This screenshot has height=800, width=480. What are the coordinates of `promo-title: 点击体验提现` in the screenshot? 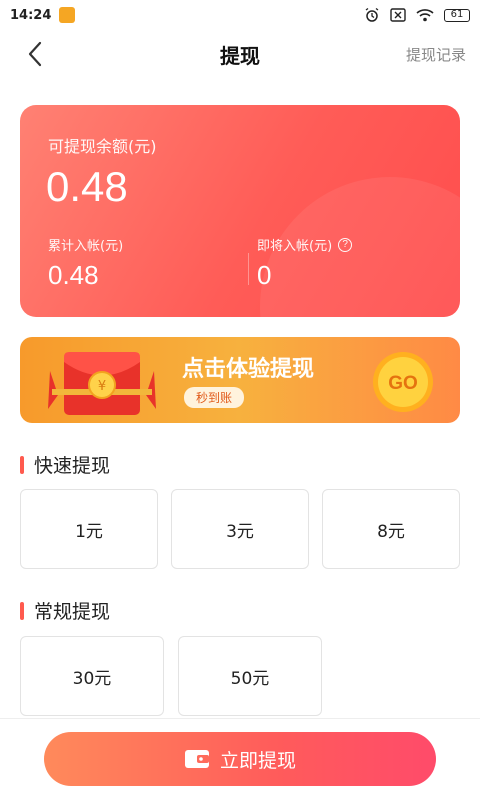 It's located at (248, 369).